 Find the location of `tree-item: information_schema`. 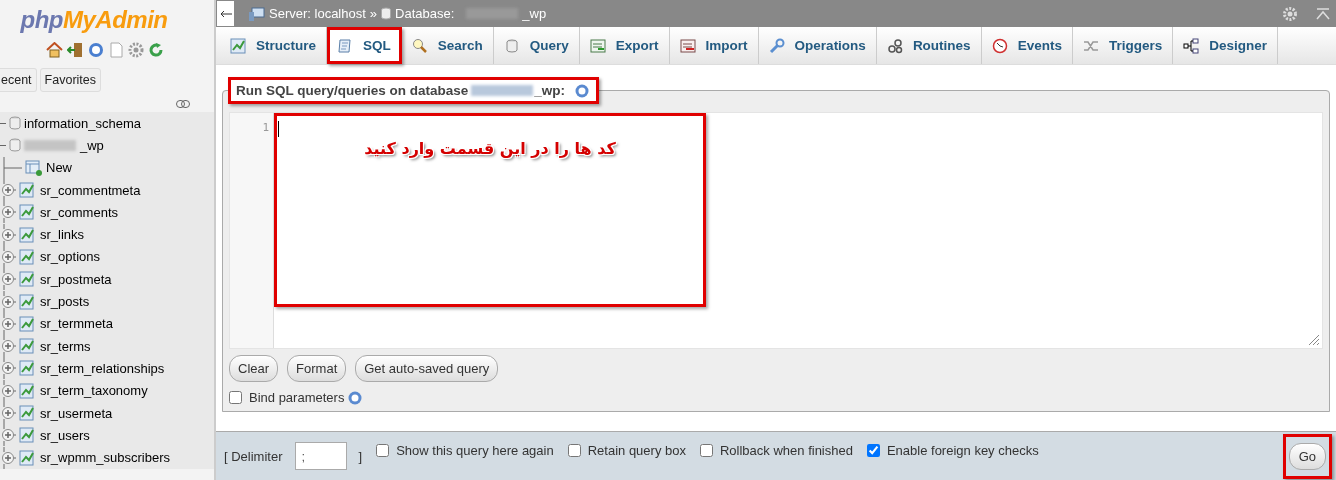

tree-item: information_schema is located at coordinates (83, 123).